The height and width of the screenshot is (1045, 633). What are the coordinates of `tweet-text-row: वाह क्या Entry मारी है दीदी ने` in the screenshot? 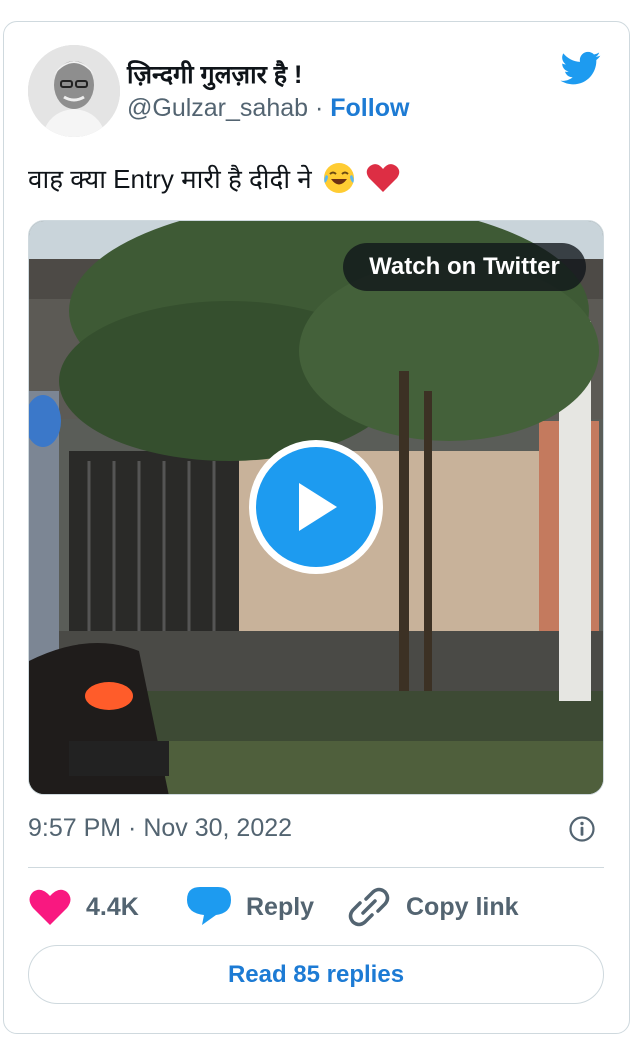 It's located at (214, 180).